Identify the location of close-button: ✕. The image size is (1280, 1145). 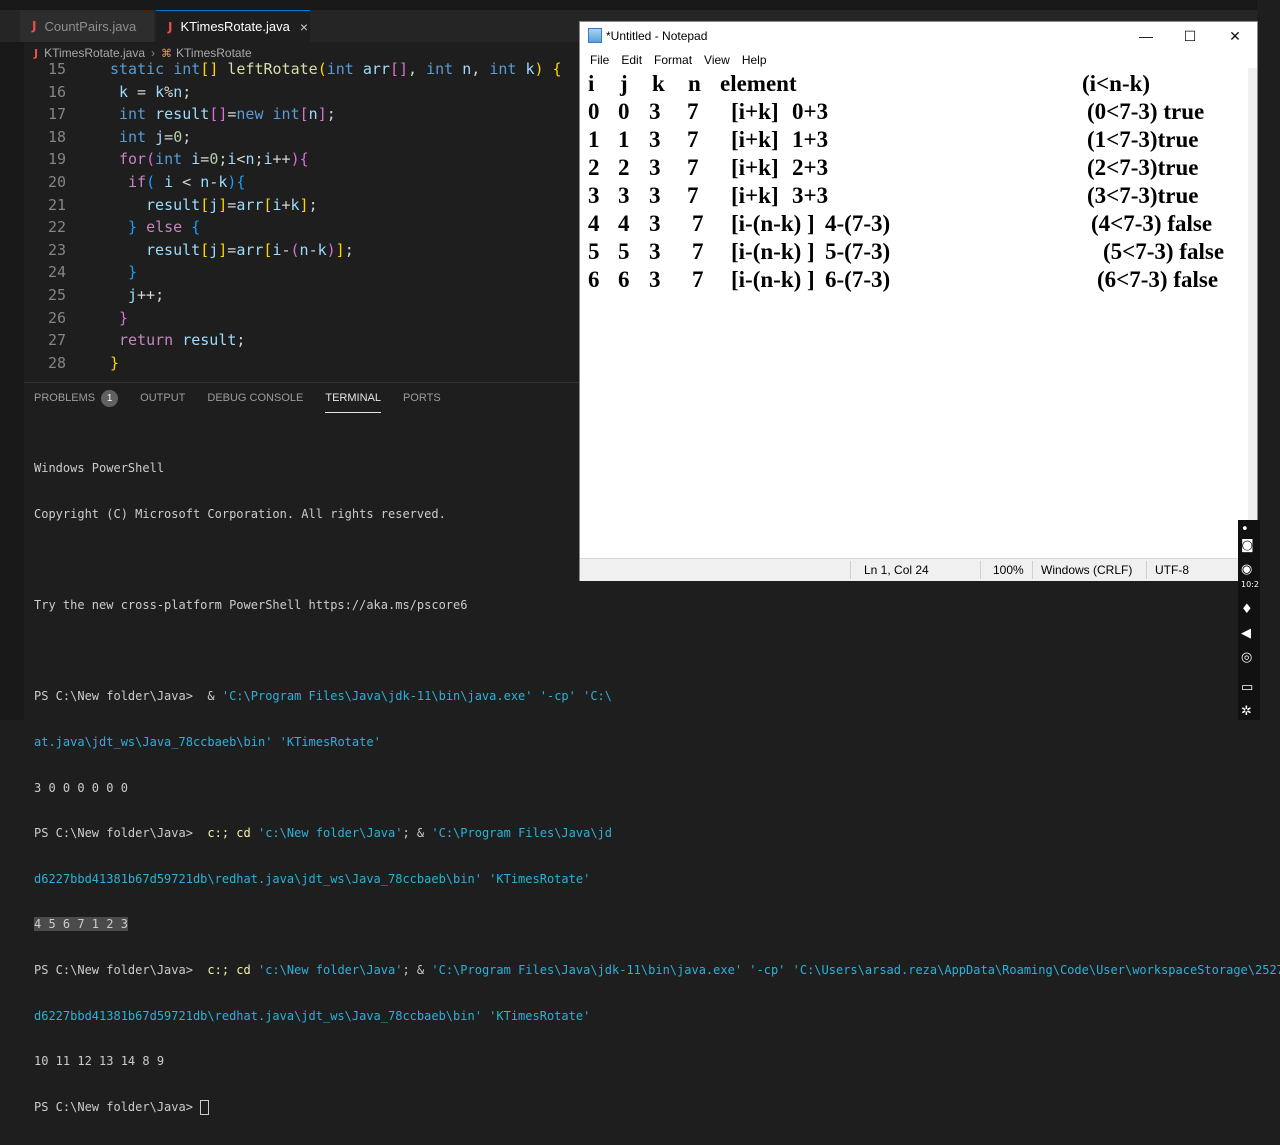
(1235, 36).